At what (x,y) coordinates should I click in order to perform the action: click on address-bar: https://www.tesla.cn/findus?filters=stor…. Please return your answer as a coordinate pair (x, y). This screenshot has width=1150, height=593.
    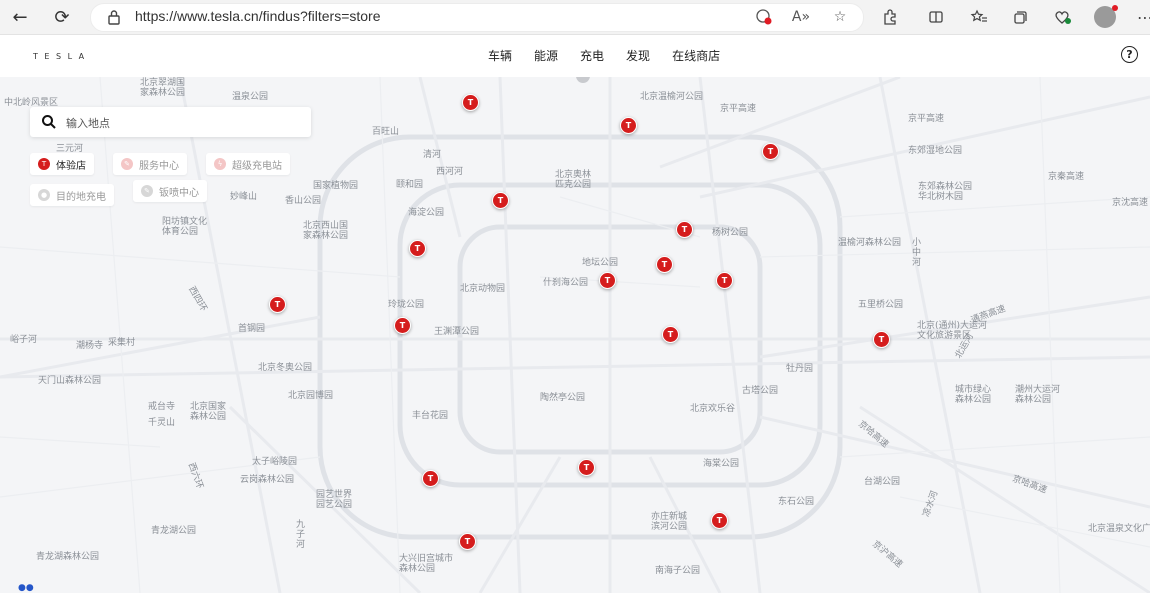
    Looking at the image, I should click on (477, 17).